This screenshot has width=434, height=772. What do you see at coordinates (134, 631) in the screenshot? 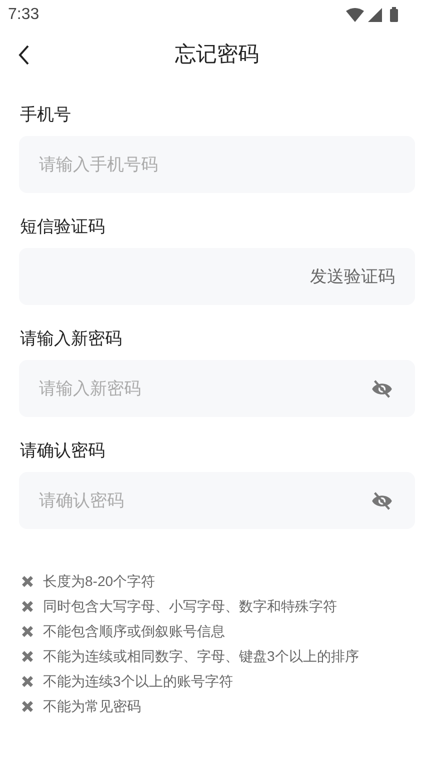
I see `rule-text: 不能包含顺序或倒叙账号信息` at bounding box center [134, 631].